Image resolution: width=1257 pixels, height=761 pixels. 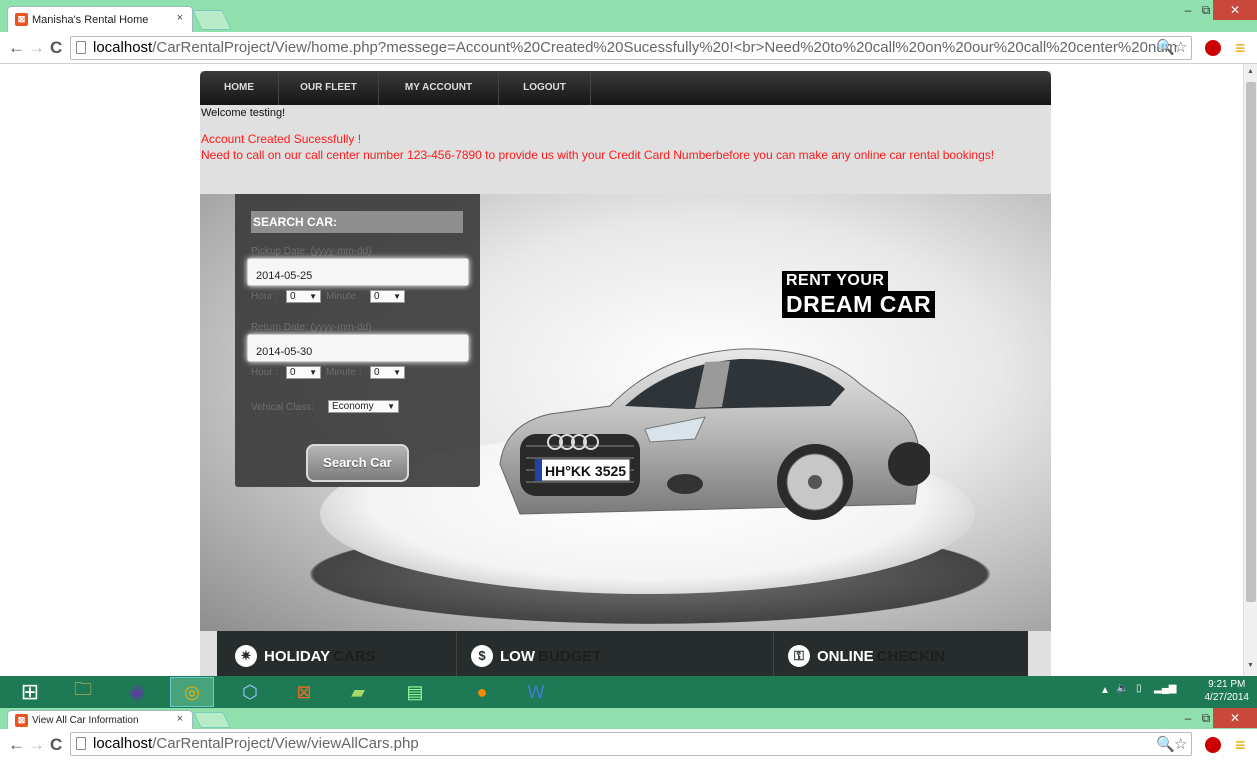 What do you see at coordinates (123, 47) in the screenshot?
I see `url-host: localhost` at bounding box center [123, 47].